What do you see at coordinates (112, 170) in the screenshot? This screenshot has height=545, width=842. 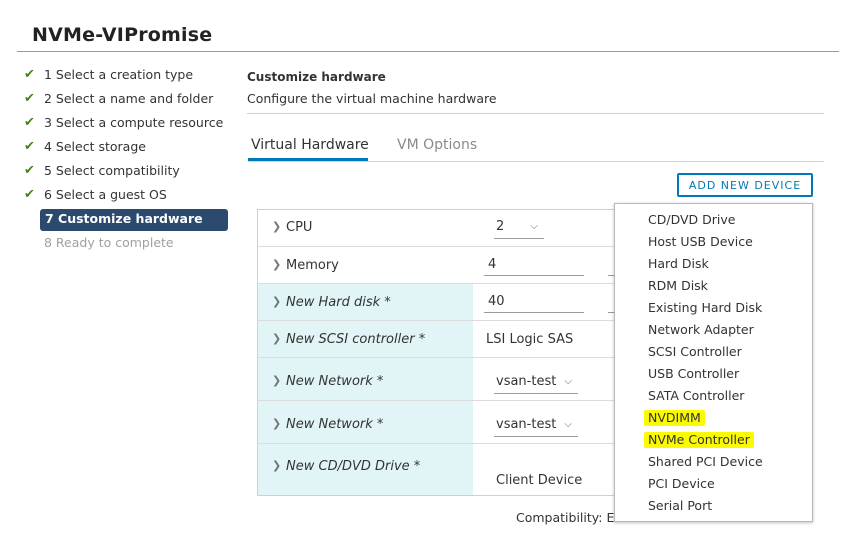 I see `step-label: 5 Select compatibility` at bounding box center [112, 170].